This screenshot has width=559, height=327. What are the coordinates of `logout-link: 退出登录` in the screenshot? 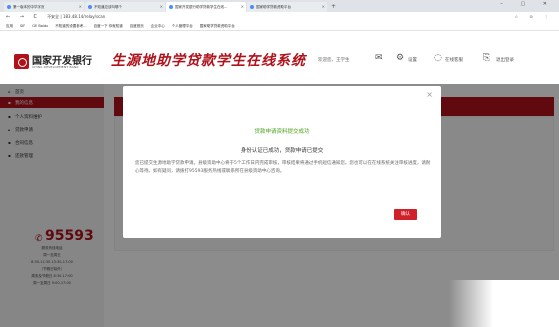 It's located at (505, 60).